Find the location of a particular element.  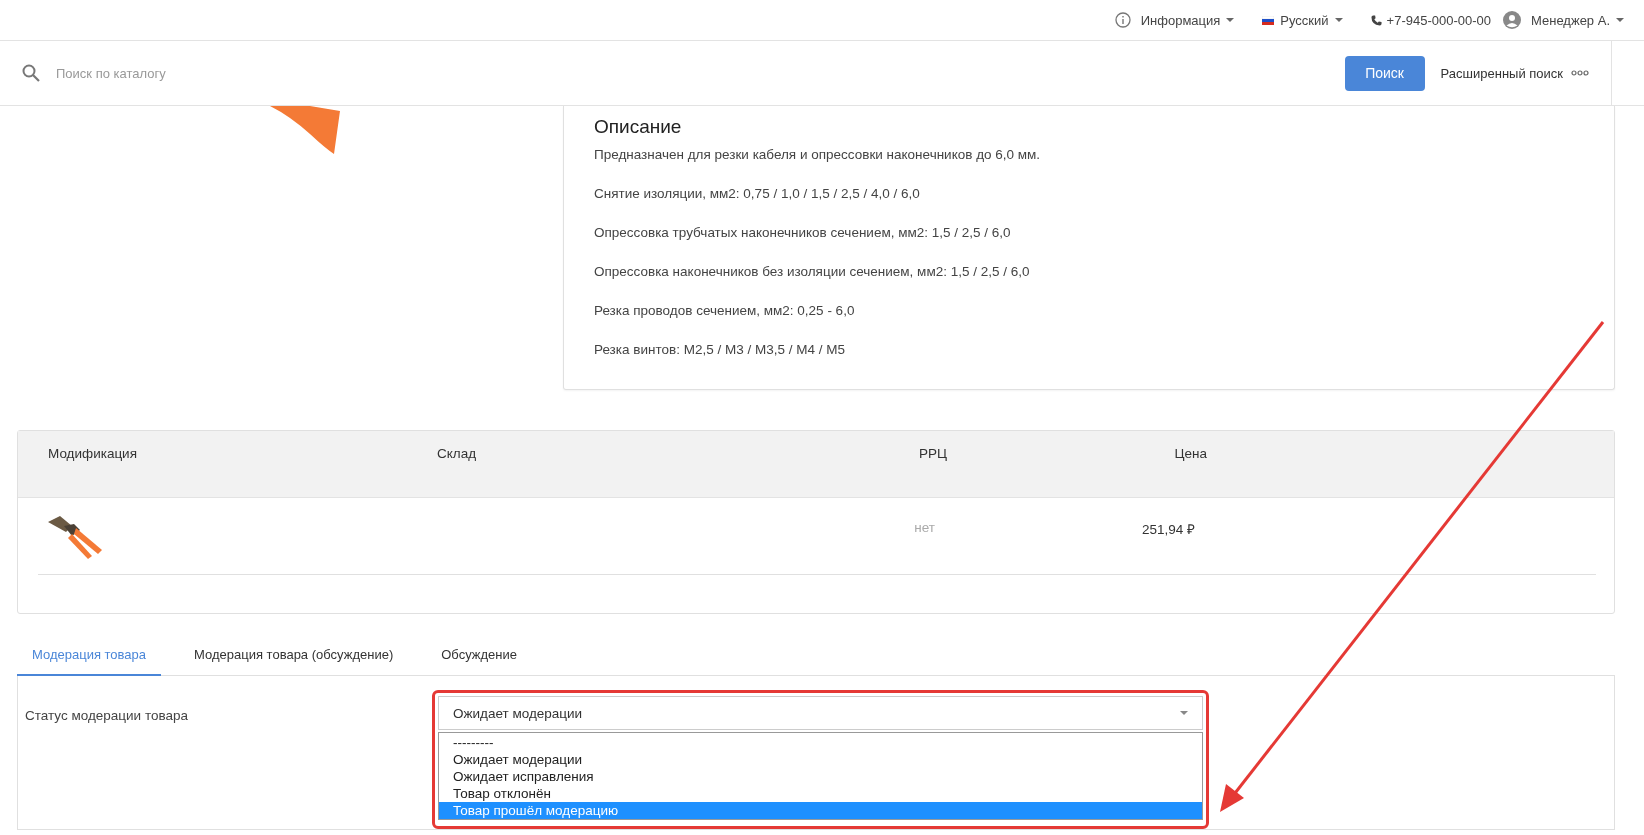

tab: Обсуждение is located at coordinates (479, 655).